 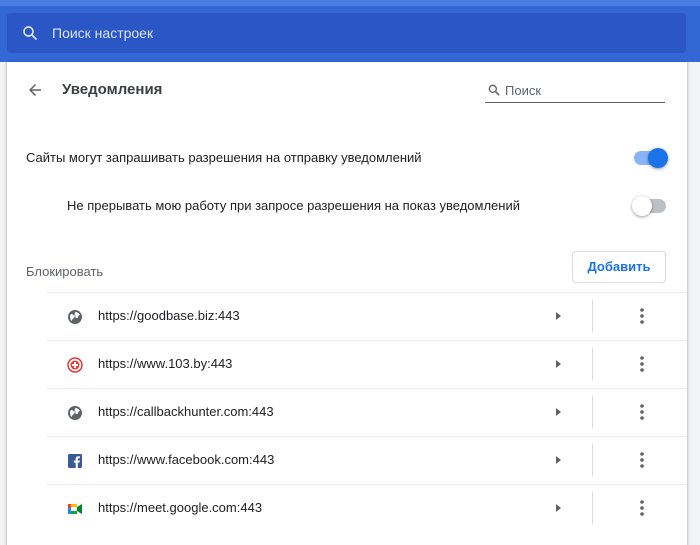 What do you see at coordinates (103, 33) in the screenshot?
I see `settings-search-placeholder: Поиск настроек` at bounding box center [103, 33].